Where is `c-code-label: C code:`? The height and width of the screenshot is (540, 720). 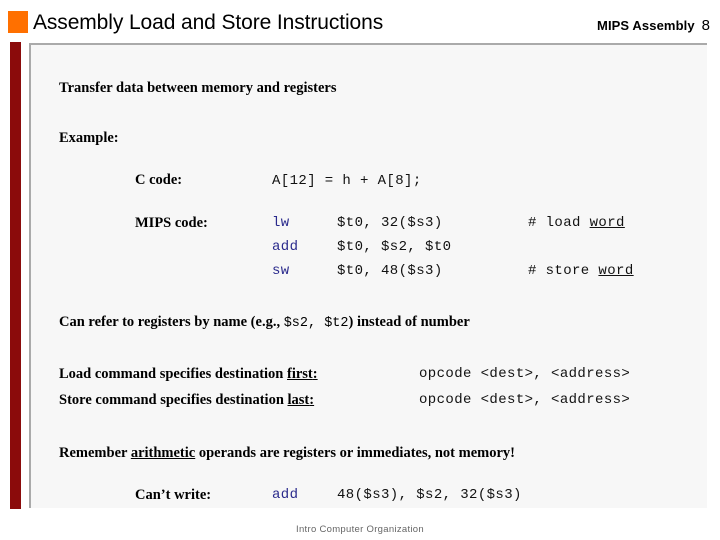 c-code-label: C code: is located at coordinates (159, 180).